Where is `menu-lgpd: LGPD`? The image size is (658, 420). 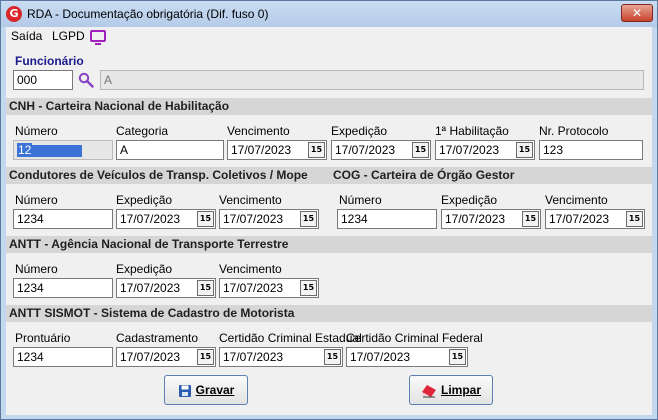 menu-lgpd: LGPD is located at coordinates (68, 36).